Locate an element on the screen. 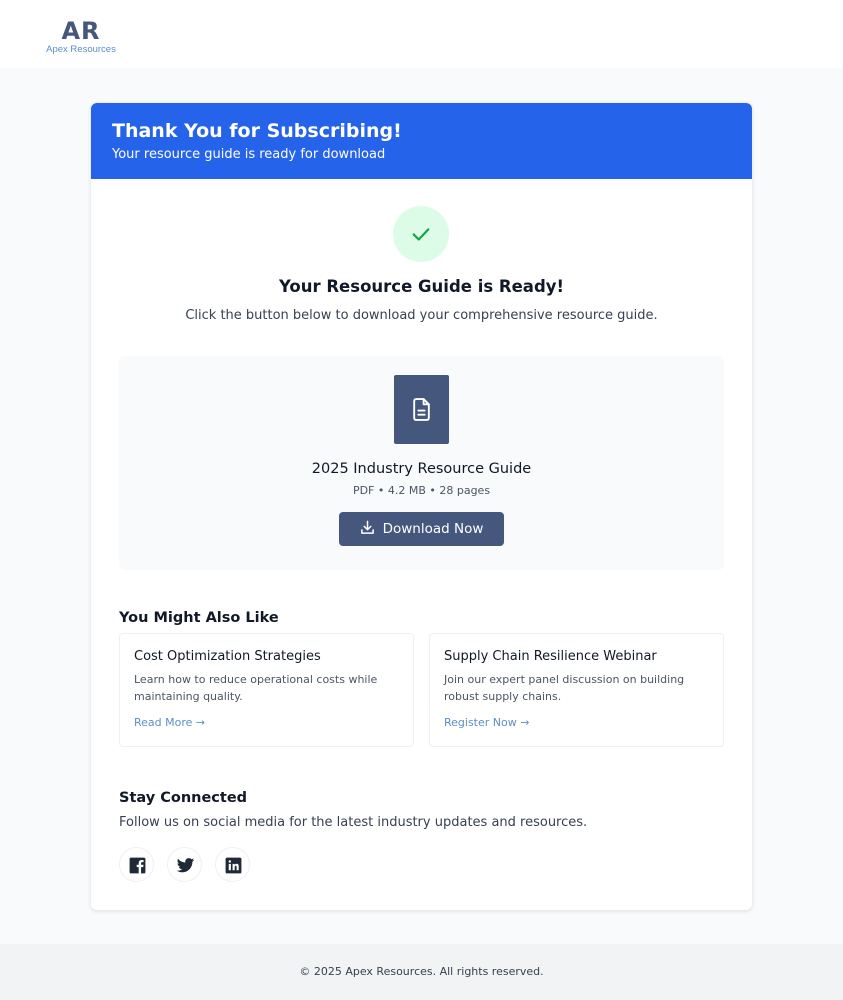 This screenshot has height=1000, width=843. download-button: Download Now is located at coordinates (421, 529).